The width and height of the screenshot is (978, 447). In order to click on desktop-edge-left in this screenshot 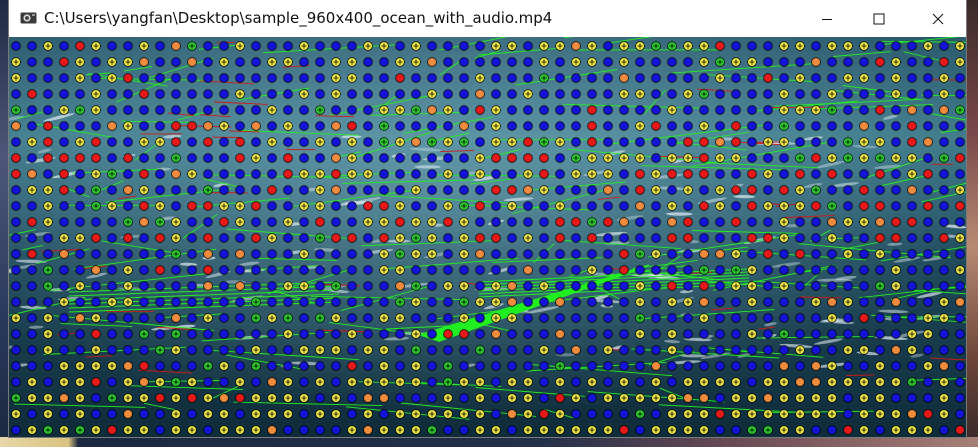, I will do `click(4, 223)`.